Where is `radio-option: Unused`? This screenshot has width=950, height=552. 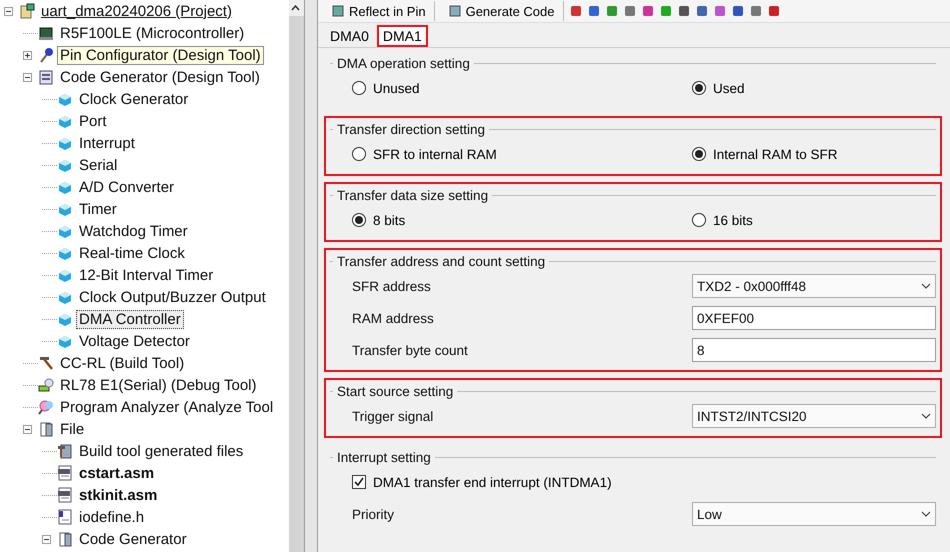
radio-option: Unused is located at coordinates (522, 88).